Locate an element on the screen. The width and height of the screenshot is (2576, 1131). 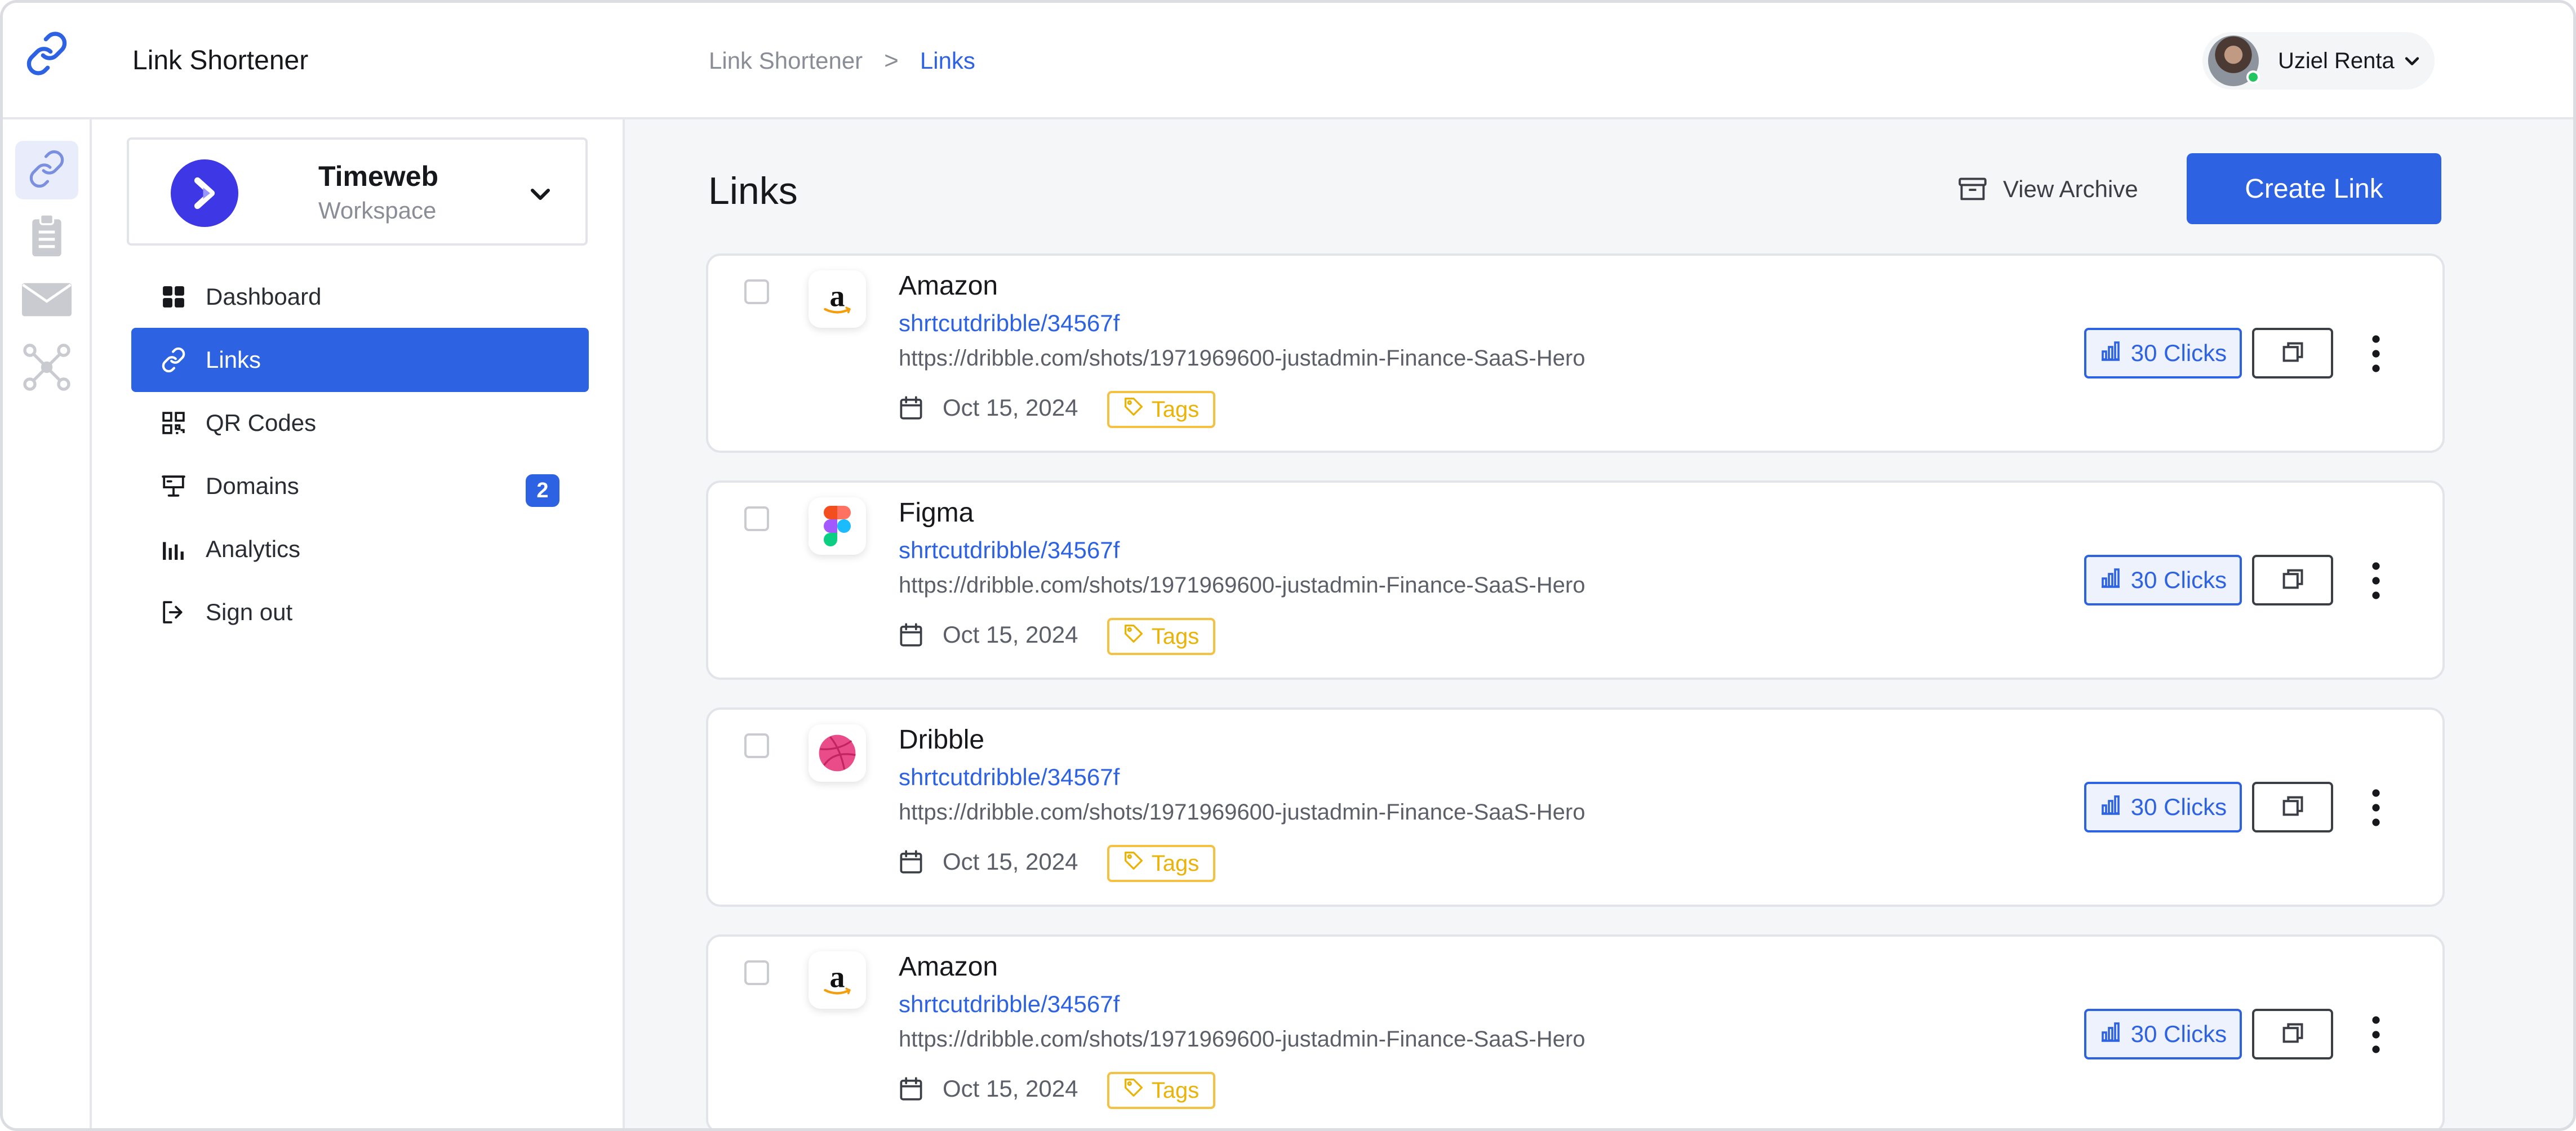
user-menu: Uziel Renta is located at coordinates (2318, 61).